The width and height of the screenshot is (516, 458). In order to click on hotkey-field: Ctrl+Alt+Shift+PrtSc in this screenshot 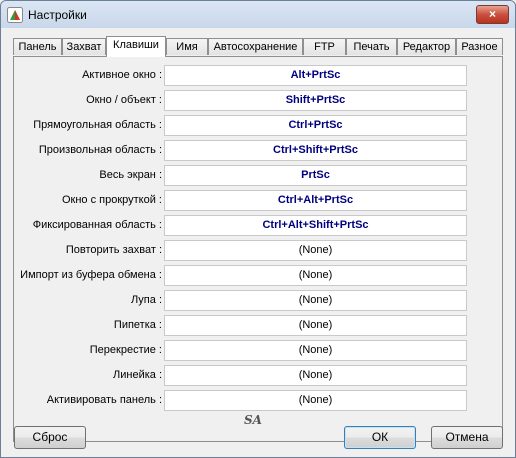, I will do `click(315, 225)`.